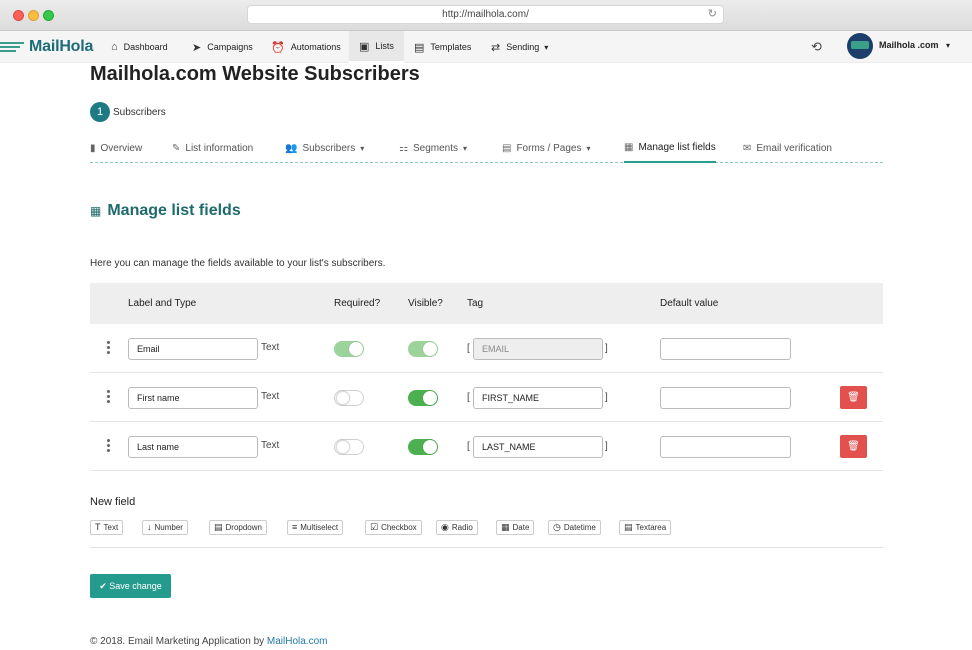 The image size is (972, 650). Describe the element at coordinates (507, 148) in the screenshot. I see `form-icon: ▤` at that location.